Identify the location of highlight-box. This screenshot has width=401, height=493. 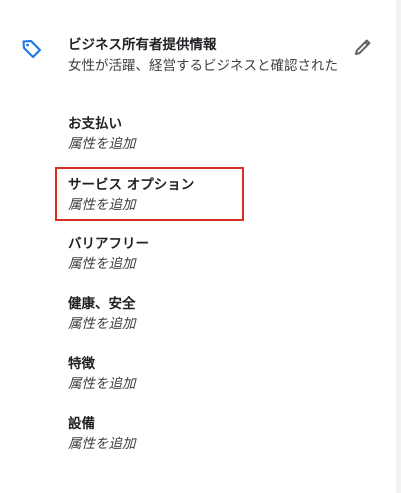
(149, 194).